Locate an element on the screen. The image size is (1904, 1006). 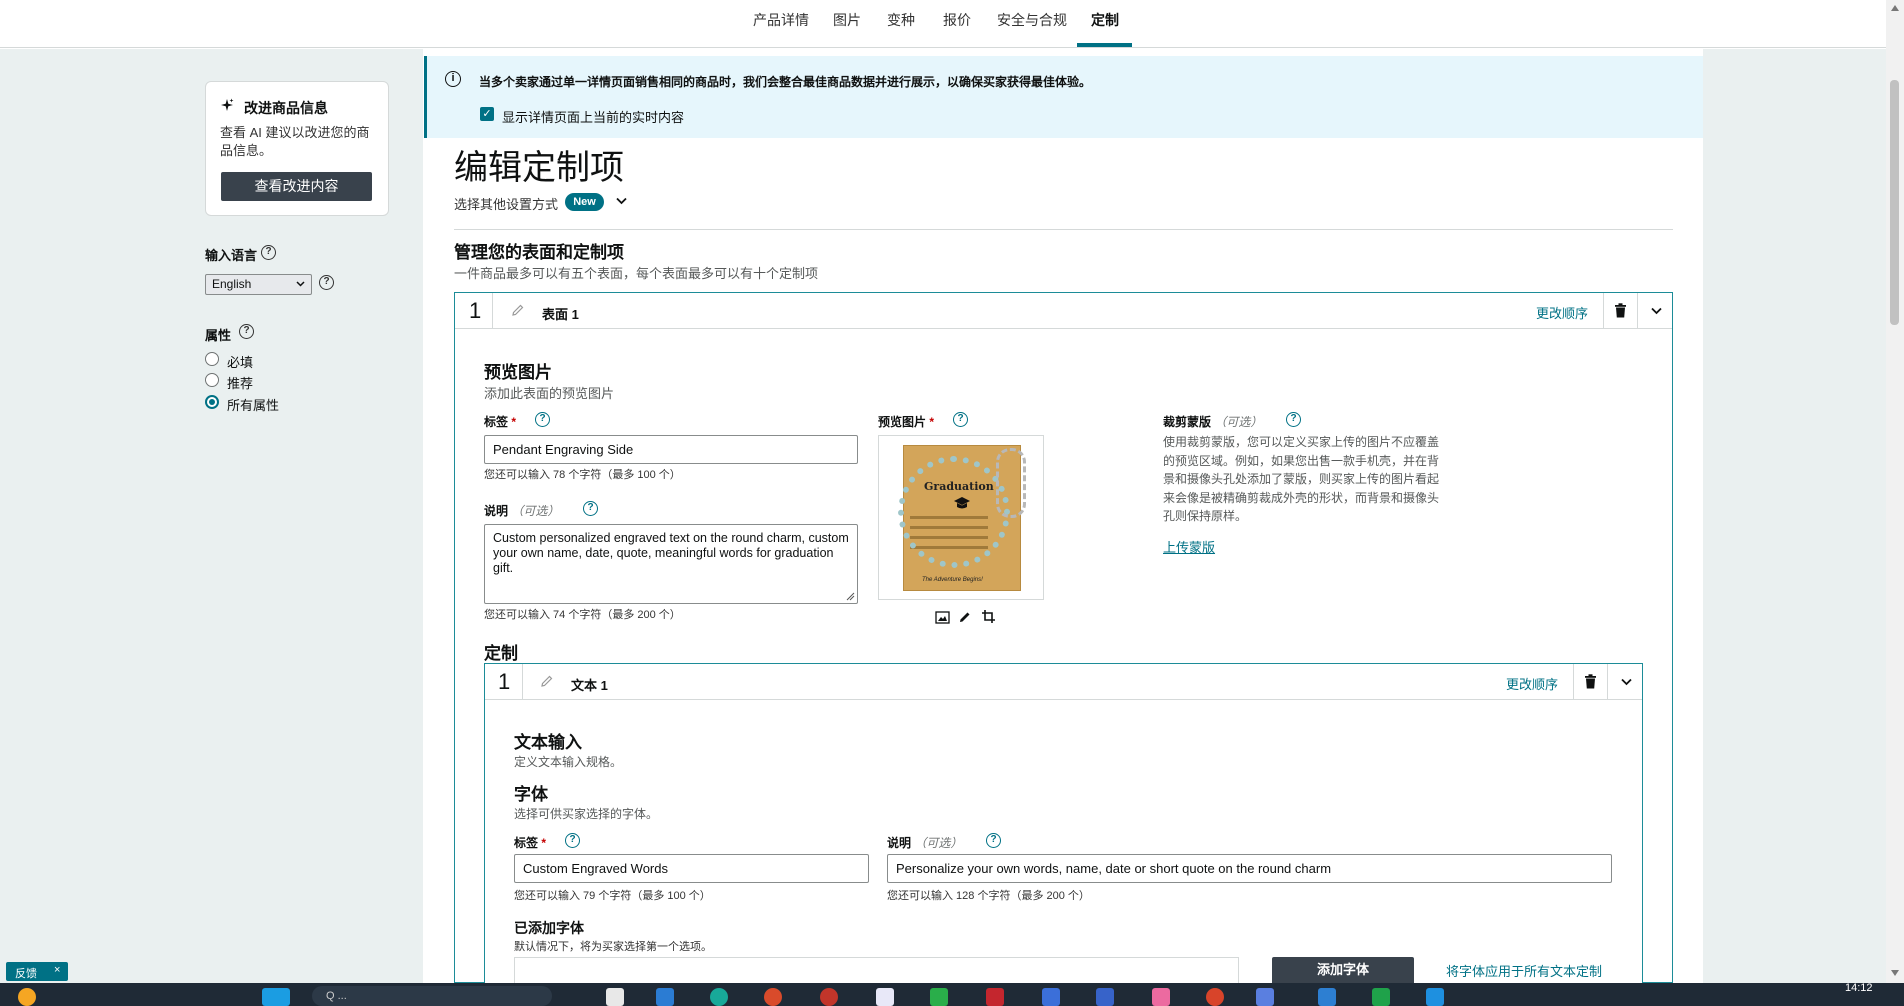
preview-image-label: 预览图片 * is located at coordinates (906, 422).